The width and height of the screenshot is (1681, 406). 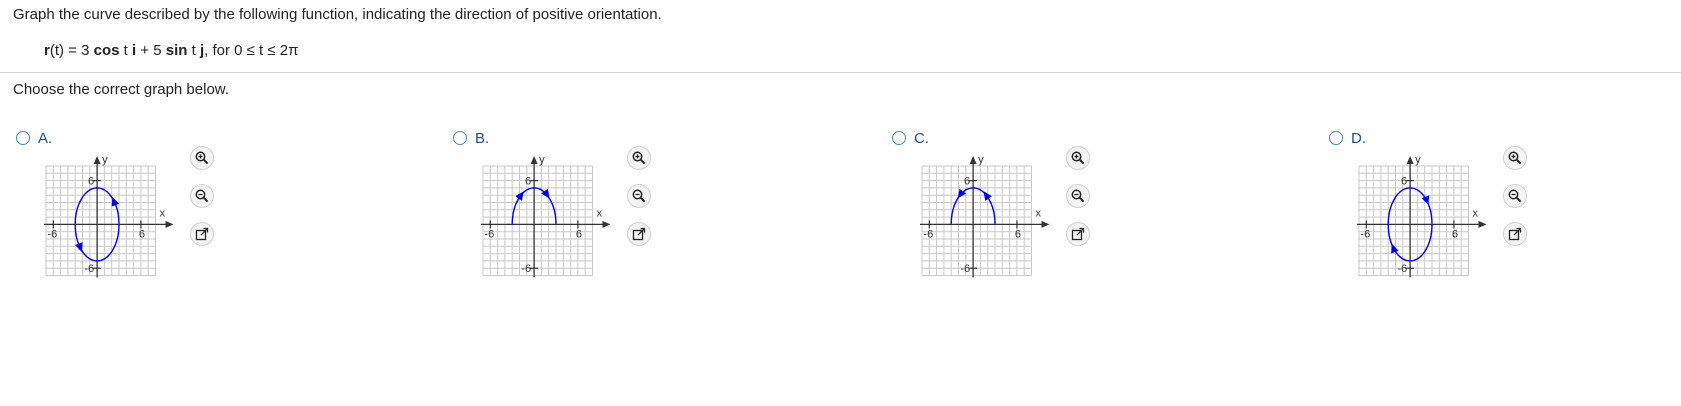 I want to click on divider, so click(x=840, y=72).